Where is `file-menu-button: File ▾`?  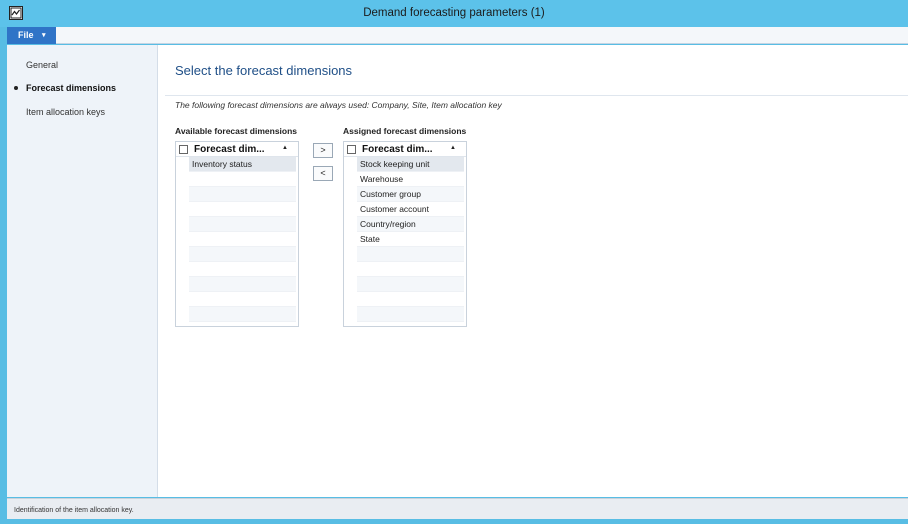
file-menu-button: File ▾ is located at coordinates (31, 35).